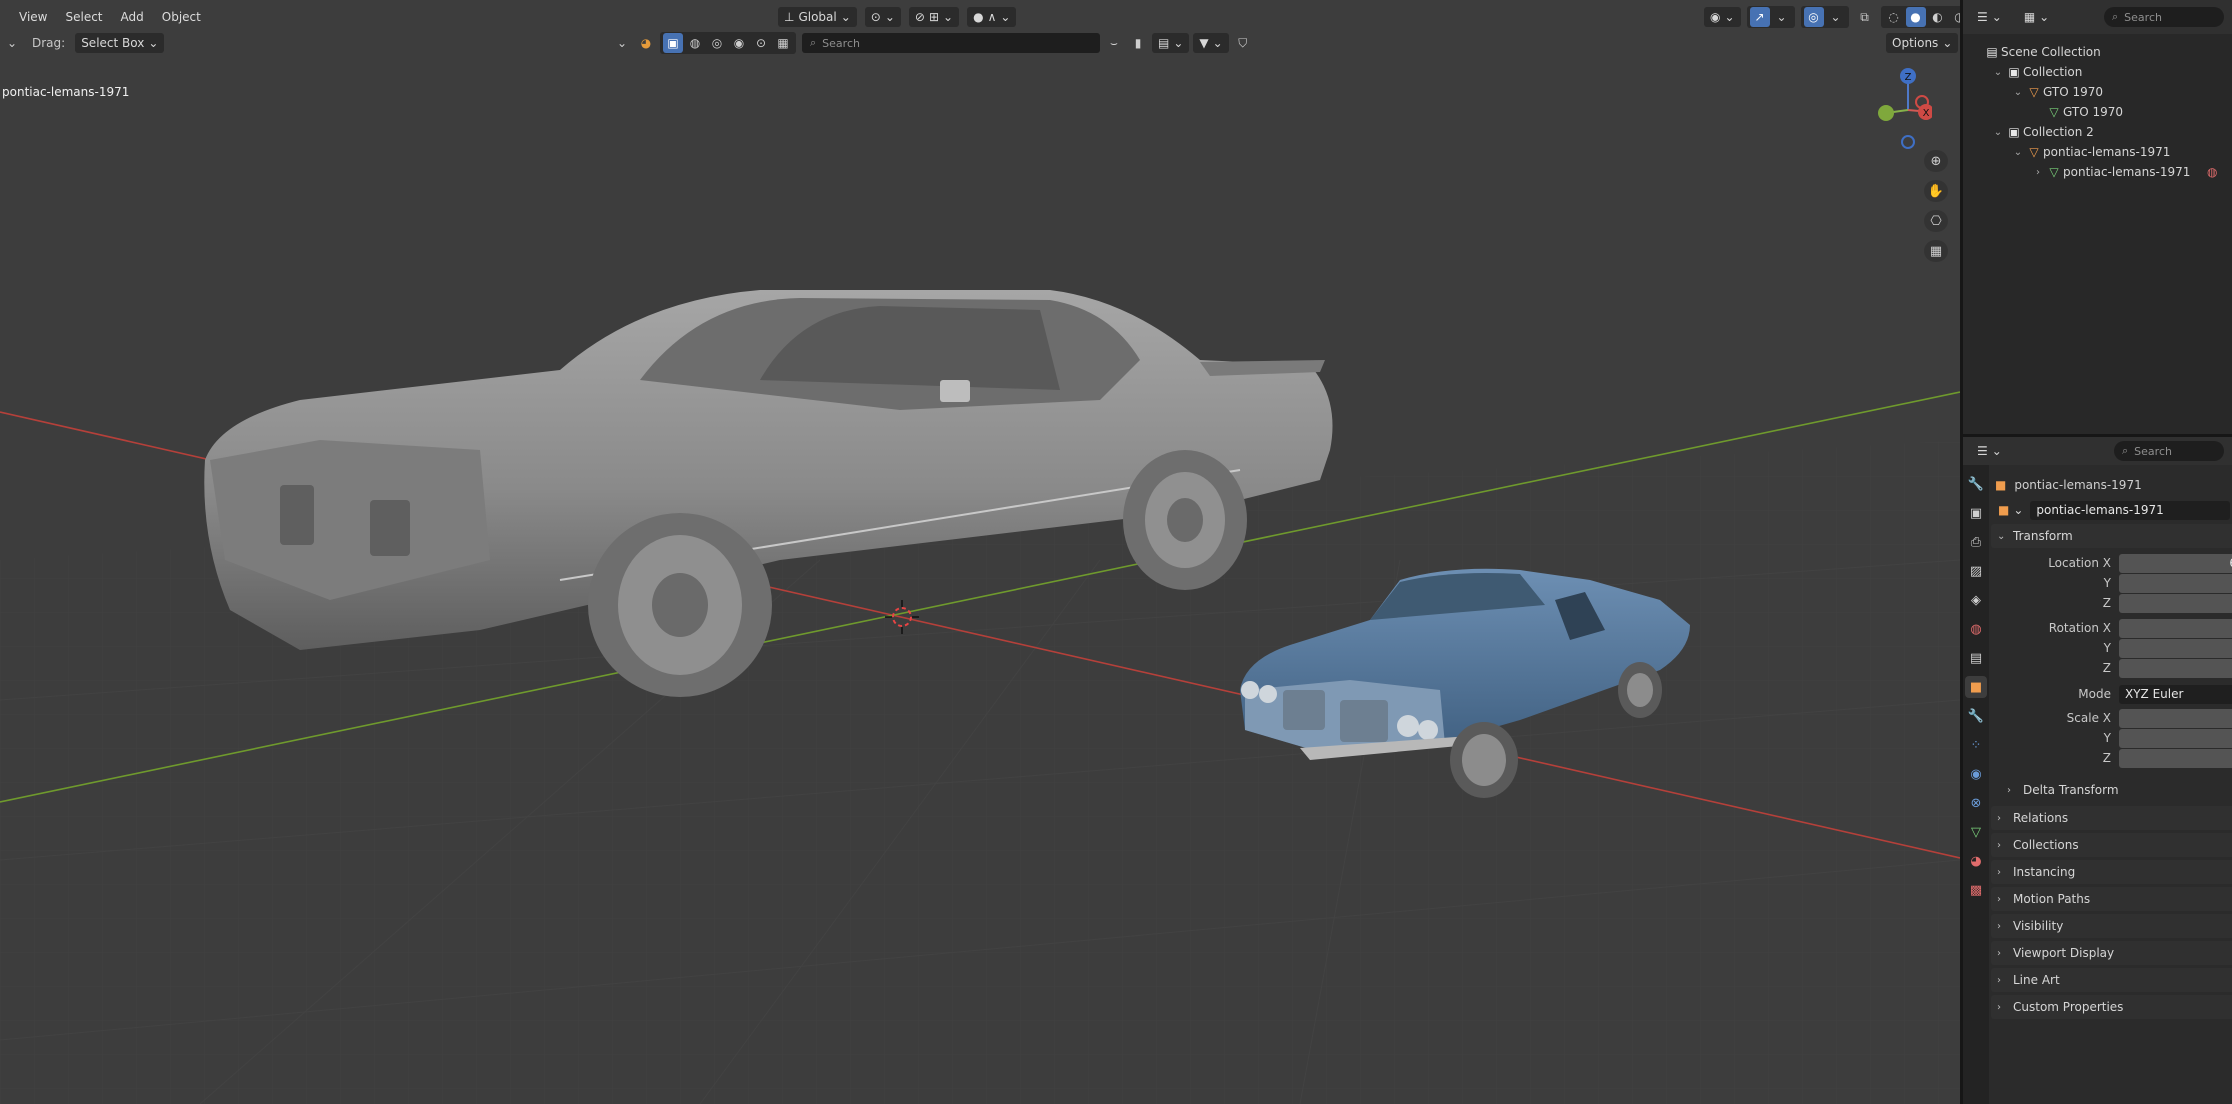  Describe the element at coordinates (1171, 43) in the screenshot. I see `display-mode-dropdown: ▤ ⌄` at that location.